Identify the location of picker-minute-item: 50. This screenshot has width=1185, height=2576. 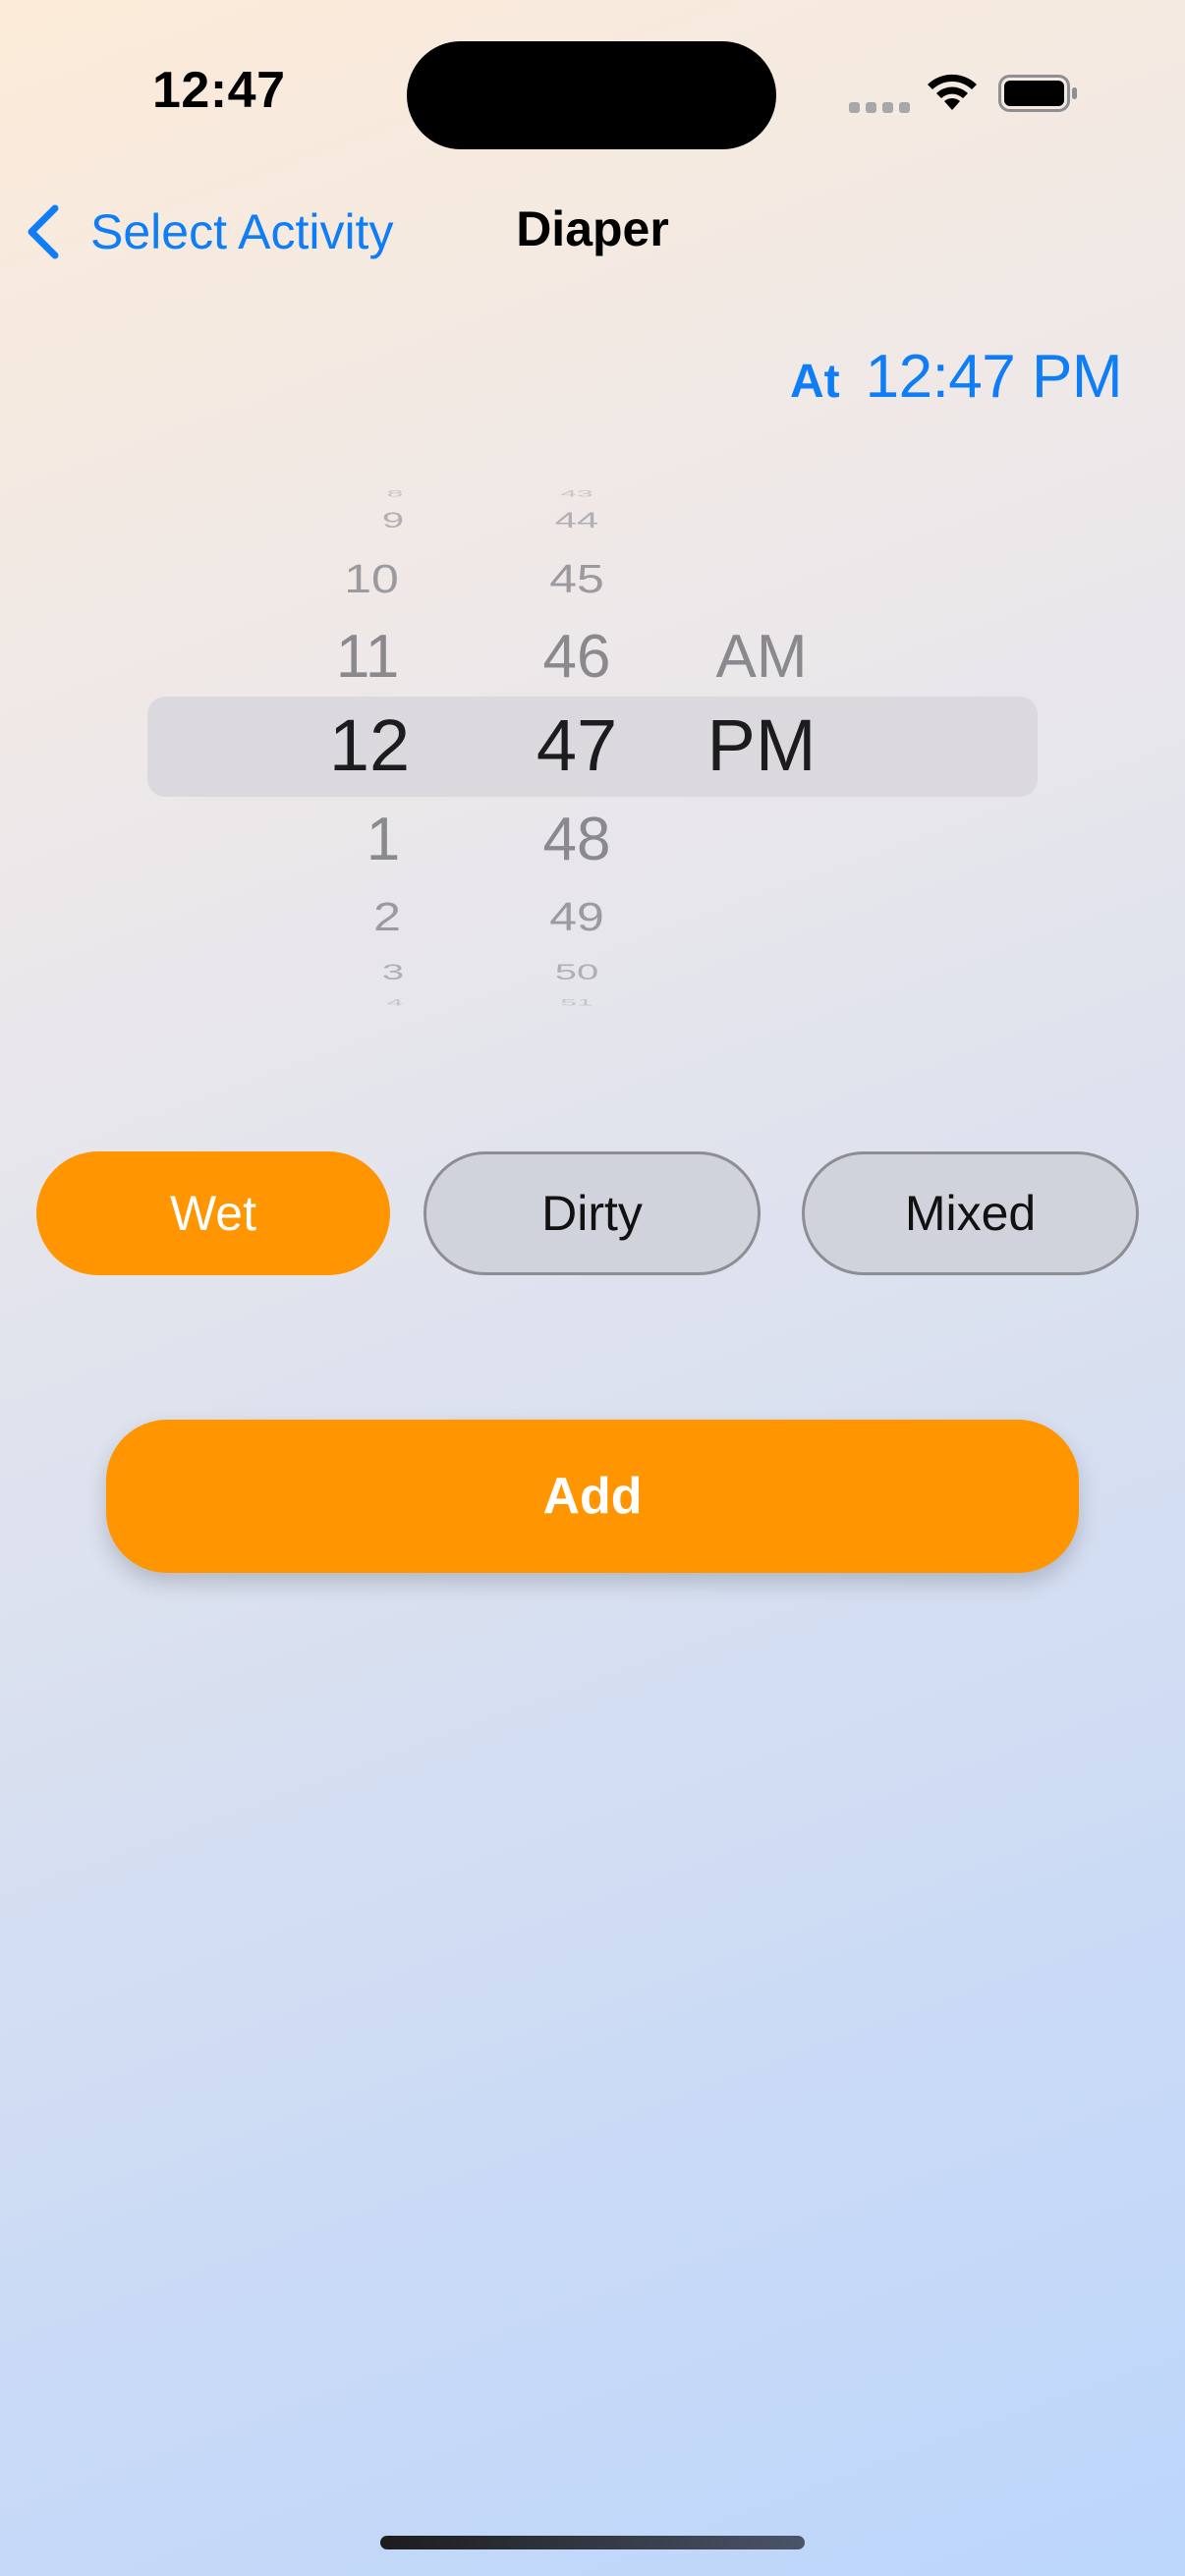
(577, 972).